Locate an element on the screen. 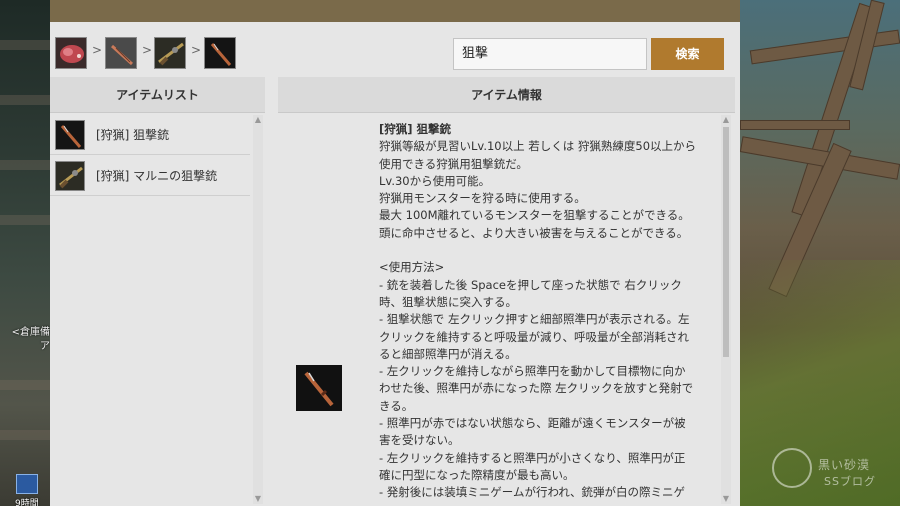  item-description-line: 害を受けない。 is located at coordinates (419, 440).